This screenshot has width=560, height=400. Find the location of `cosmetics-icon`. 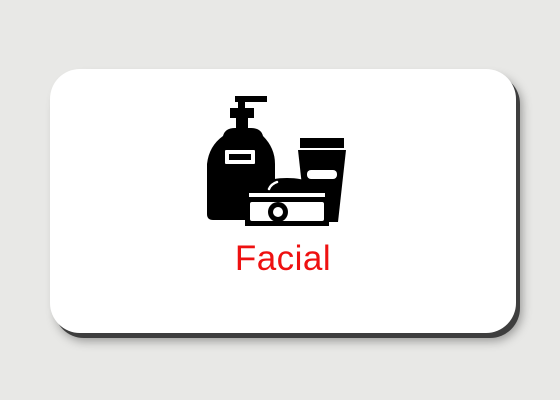

cosmetics-icon is located at coordinates (283, 162).